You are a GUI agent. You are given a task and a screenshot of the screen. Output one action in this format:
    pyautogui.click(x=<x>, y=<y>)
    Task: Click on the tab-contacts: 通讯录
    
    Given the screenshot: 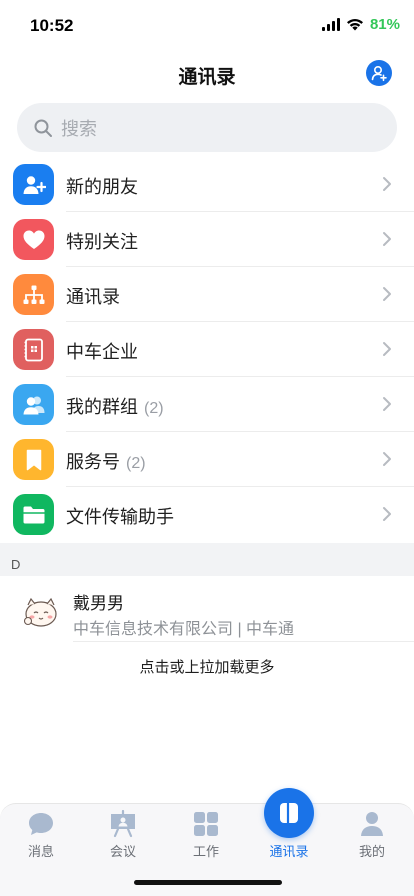 What is the action you would take?
    pyautogui.click(x=289, y=826)
    